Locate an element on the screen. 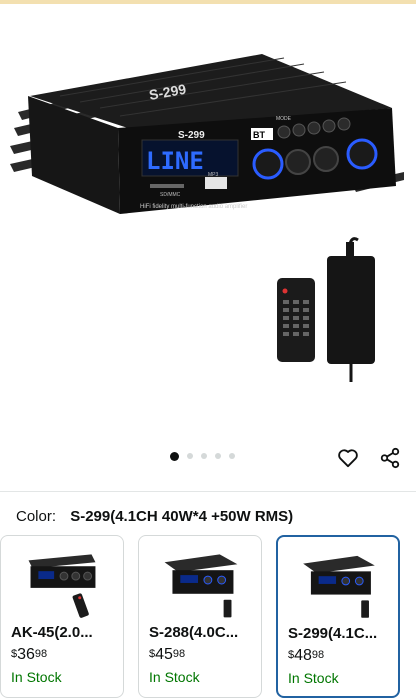 This screenshot has width=416, height=700. variant-price: $3698 is located at coordinates (29, 655).